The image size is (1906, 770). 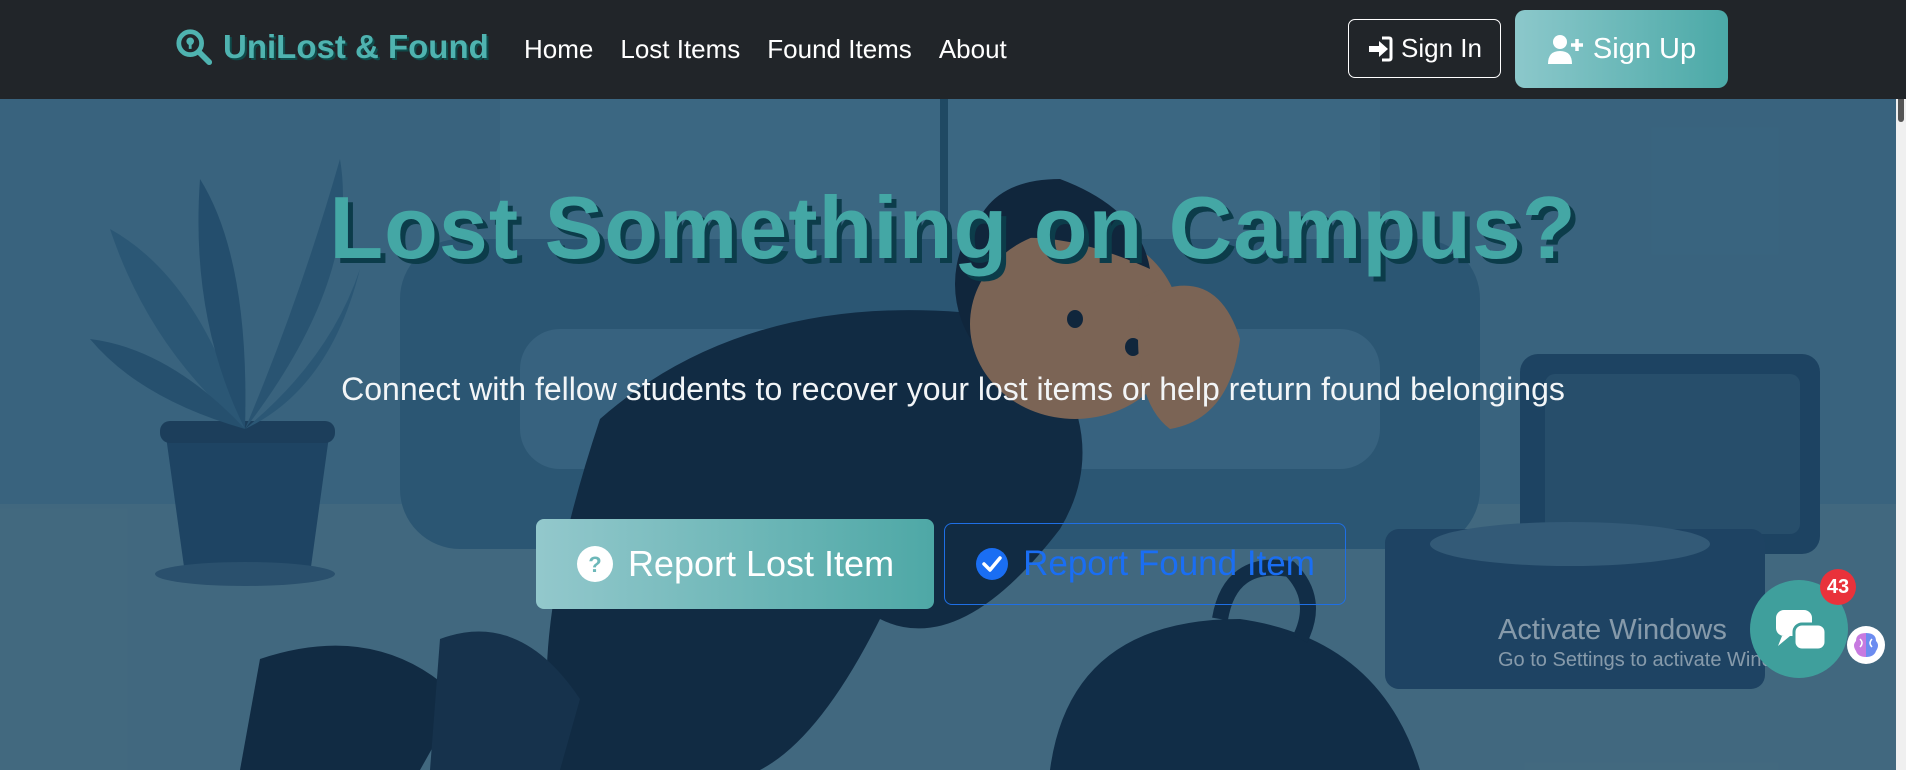 I want to click on report-lost-item-label: Report Lost Item, so click(x=761, y=563).